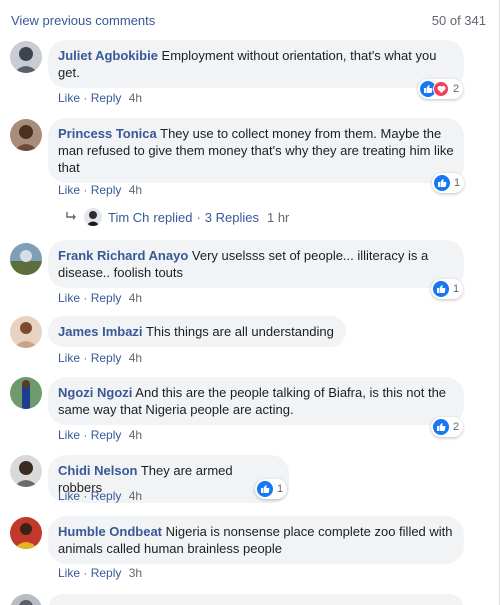 The width and height of the screenshot is (500, 605). What do you see at coordinates (232, 217) in the screenshot?
I see `replies-count: 3 Replies` at bounding box center [232, 217].